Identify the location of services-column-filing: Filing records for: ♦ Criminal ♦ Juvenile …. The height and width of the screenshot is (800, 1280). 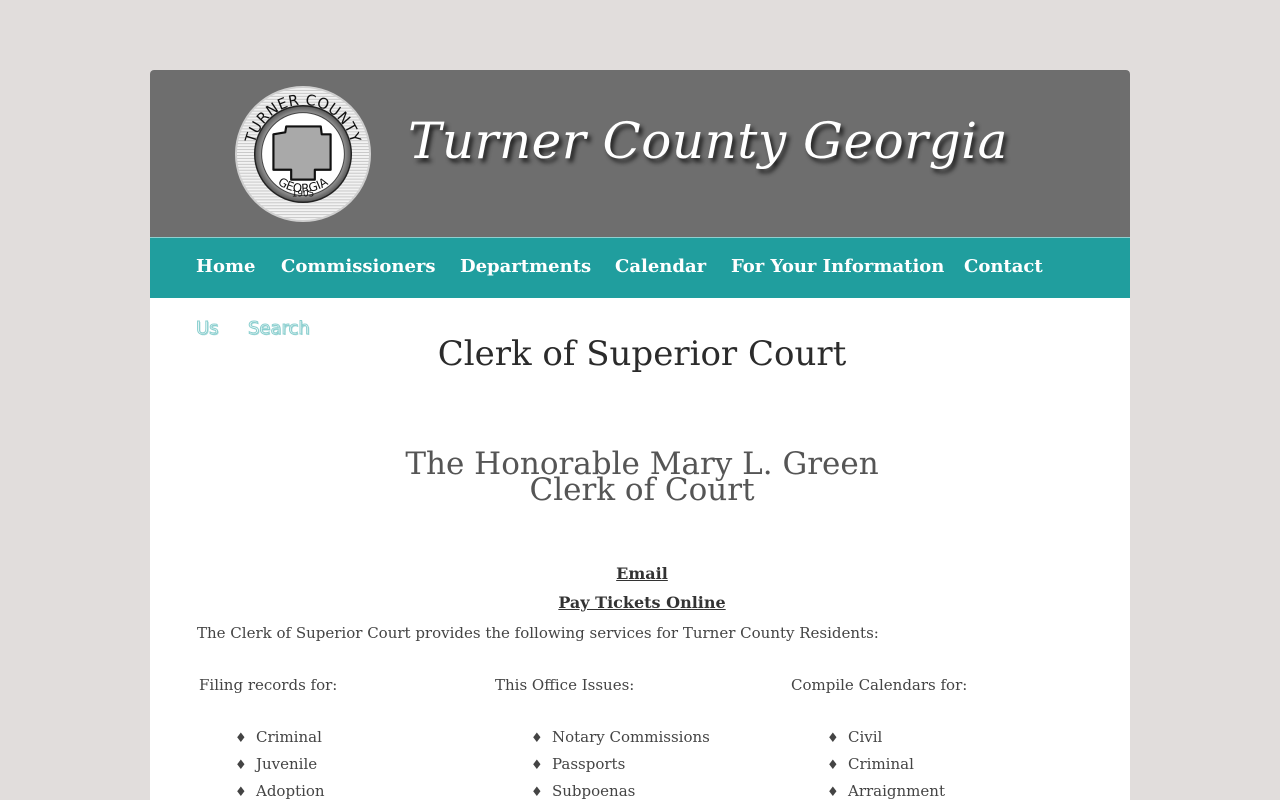
(339, 738).